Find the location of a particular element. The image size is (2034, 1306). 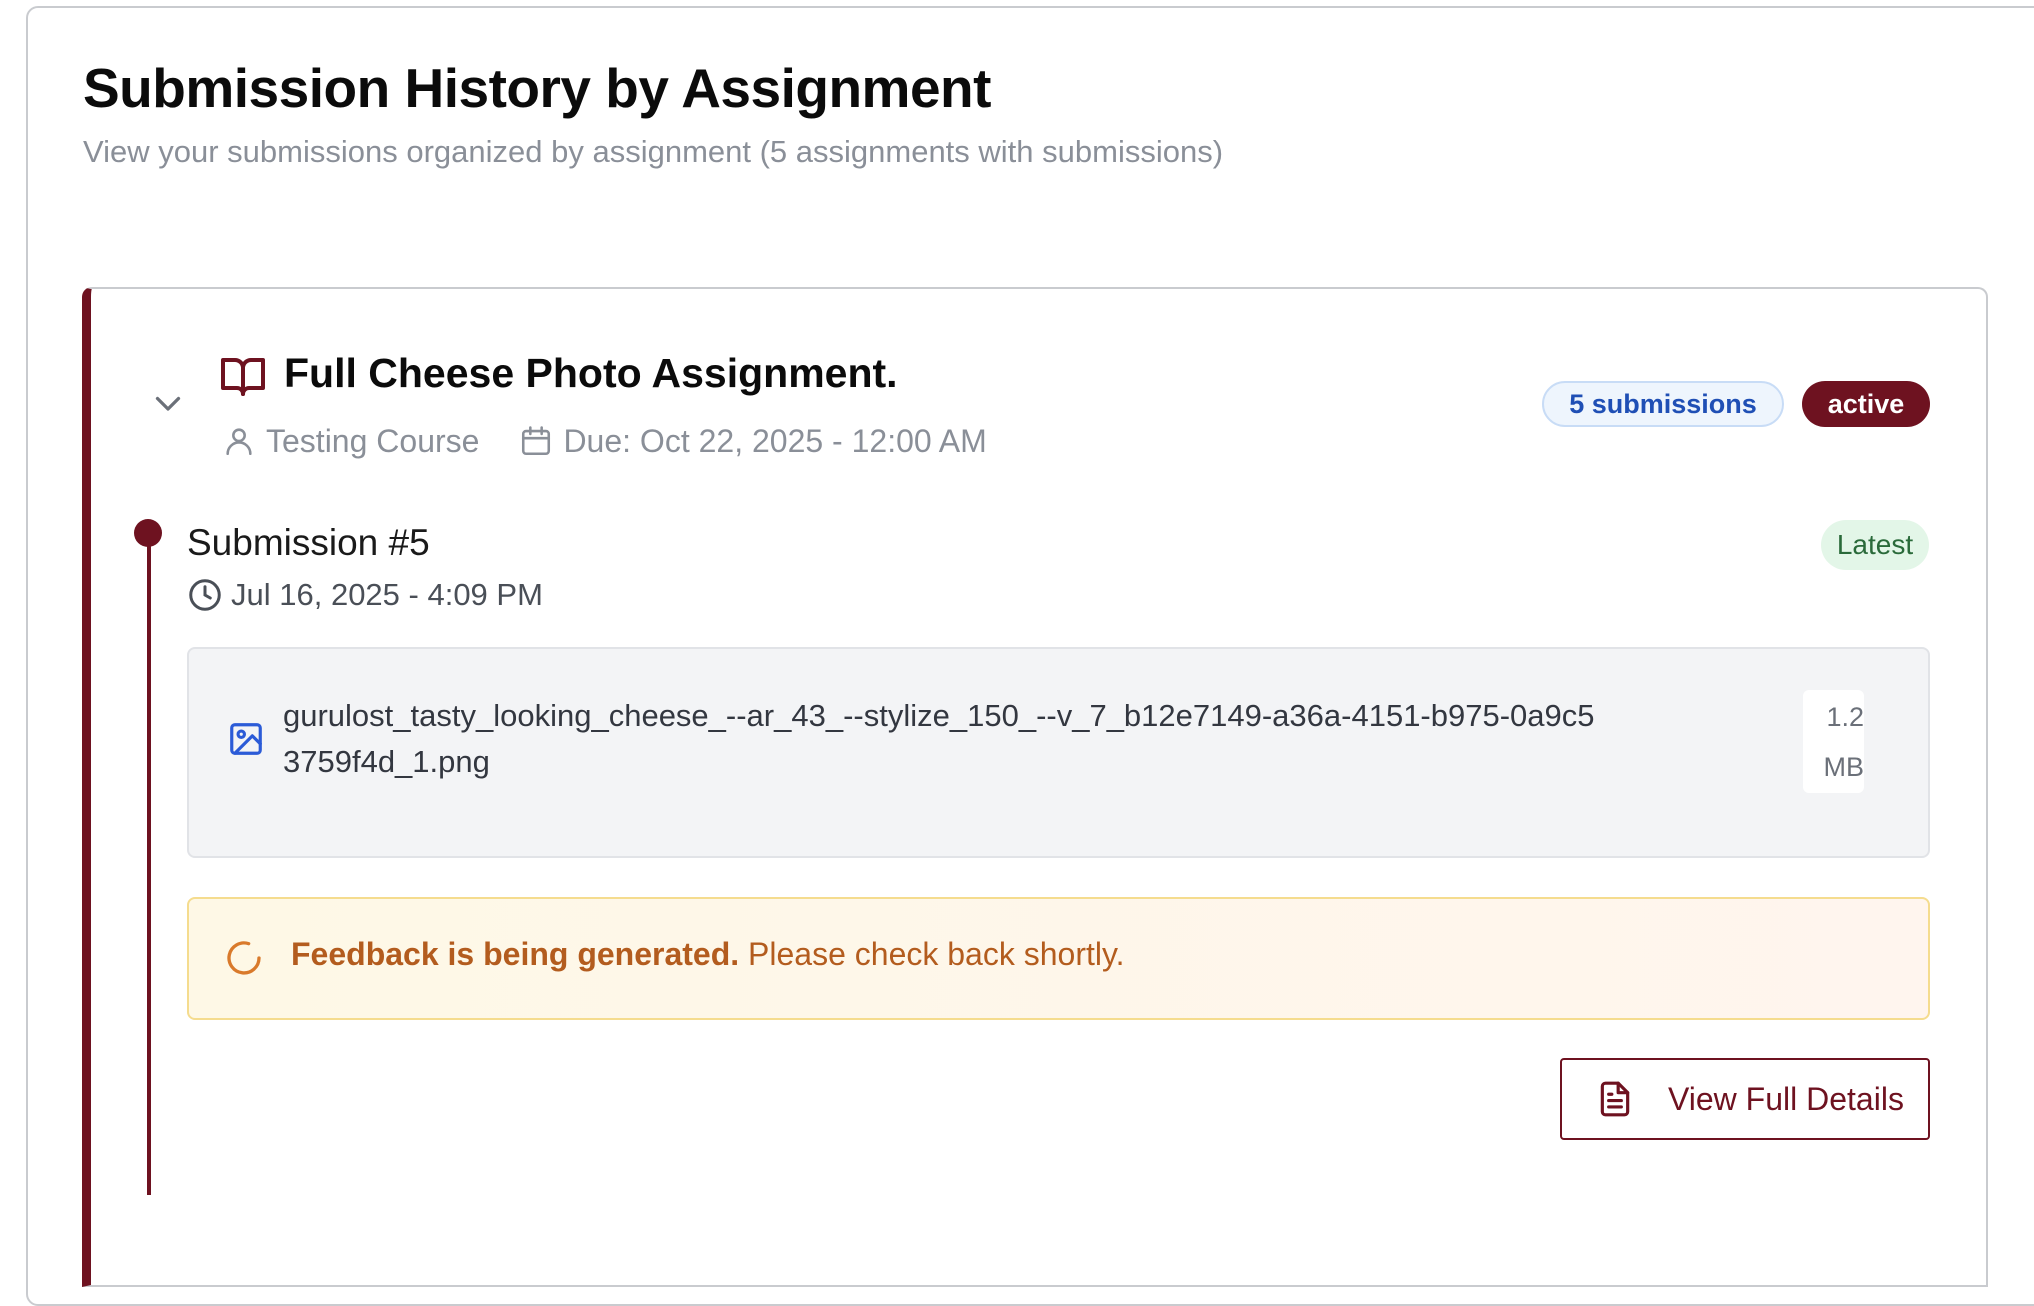

assignment-title: Full Cheese Photo Assignment. is located at coordinates (591, 373).